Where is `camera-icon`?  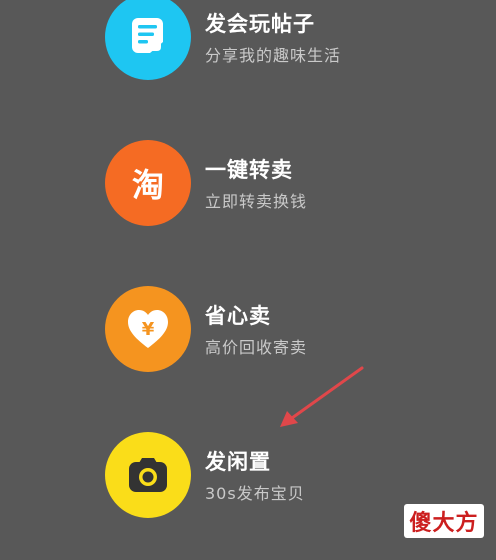 camera-icon is located at coordinates (148, 475).